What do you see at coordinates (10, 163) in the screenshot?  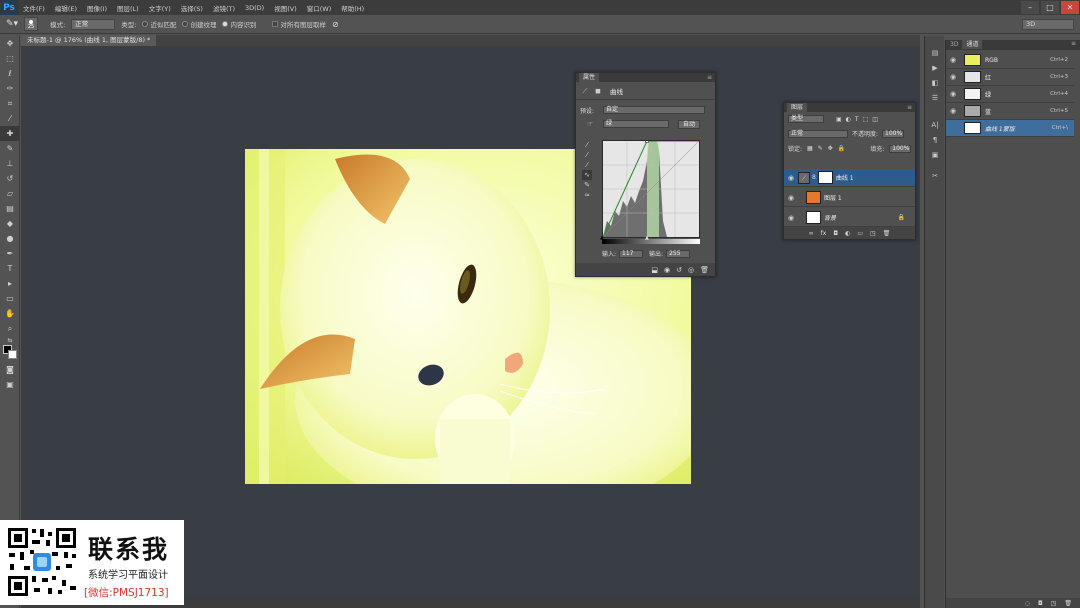 I see `stamp-tool-icon: ⊥` at bounding box center [10, 163].